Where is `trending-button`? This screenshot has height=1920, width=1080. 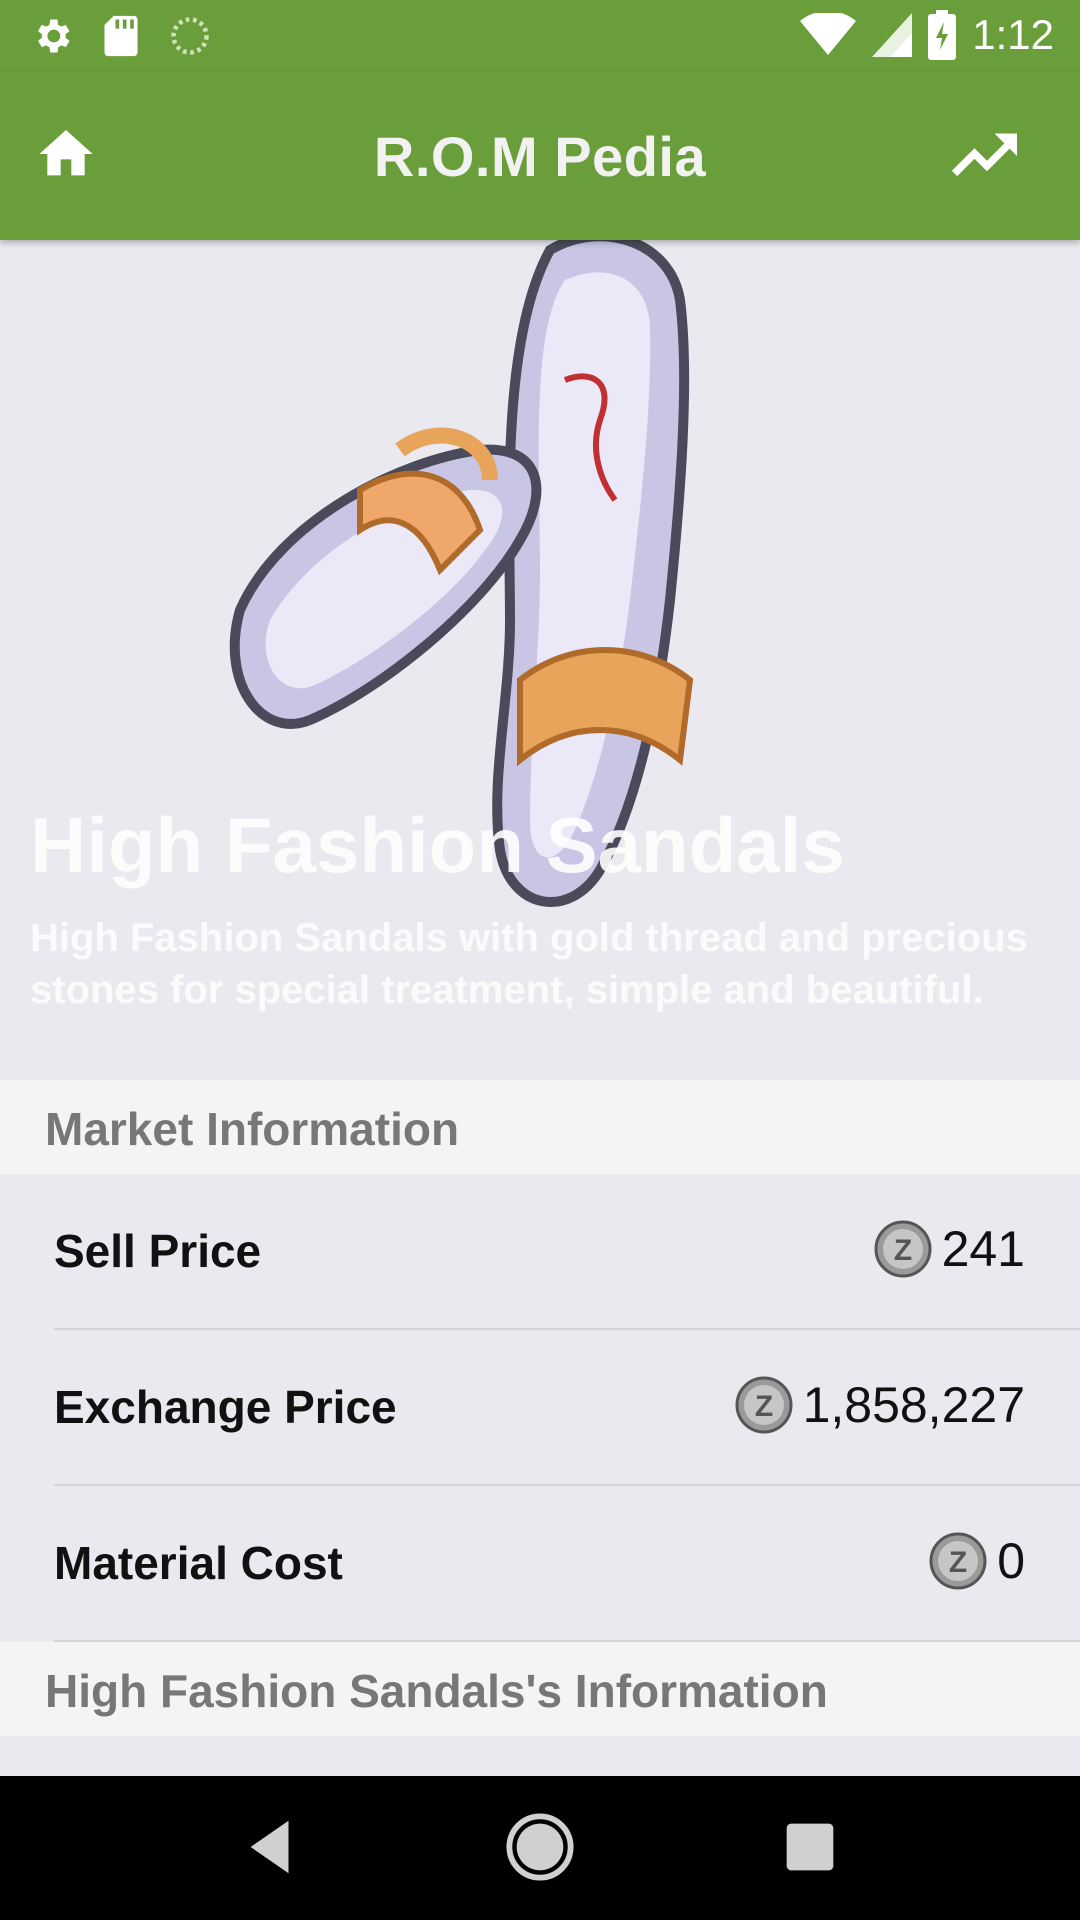
trending-button is located at coordinates (986, 156).